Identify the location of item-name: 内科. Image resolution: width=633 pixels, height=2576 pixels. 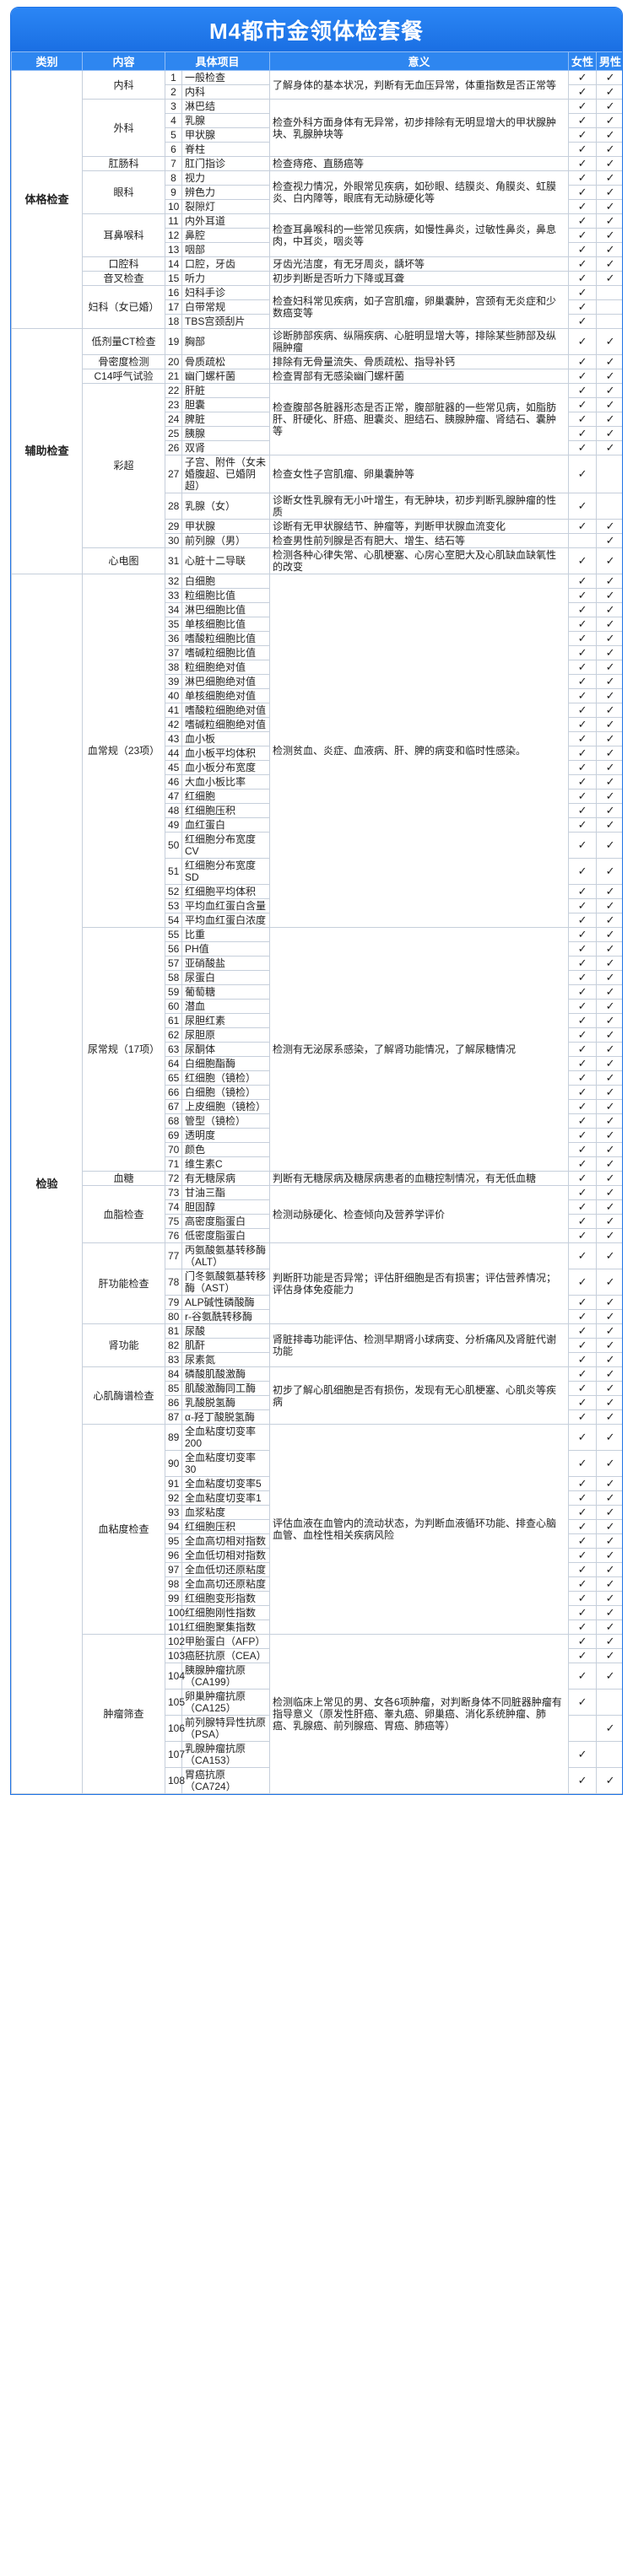
(226, 92).